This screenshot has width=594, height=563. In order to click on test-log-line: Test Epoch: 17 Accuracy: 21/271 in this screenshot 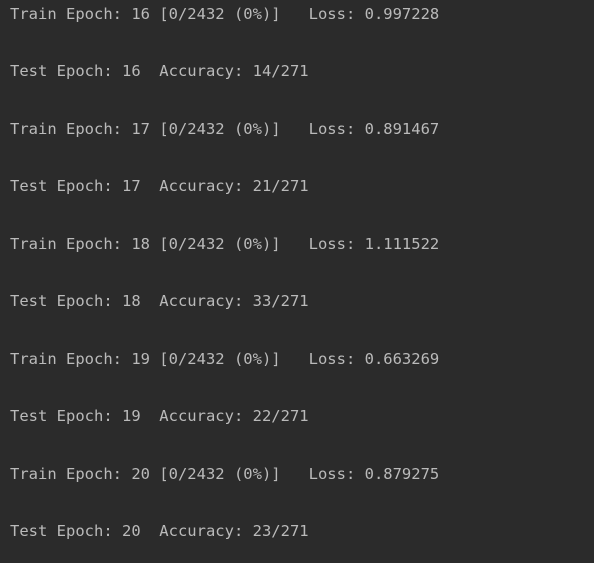, I will do `click(159, 186)`.